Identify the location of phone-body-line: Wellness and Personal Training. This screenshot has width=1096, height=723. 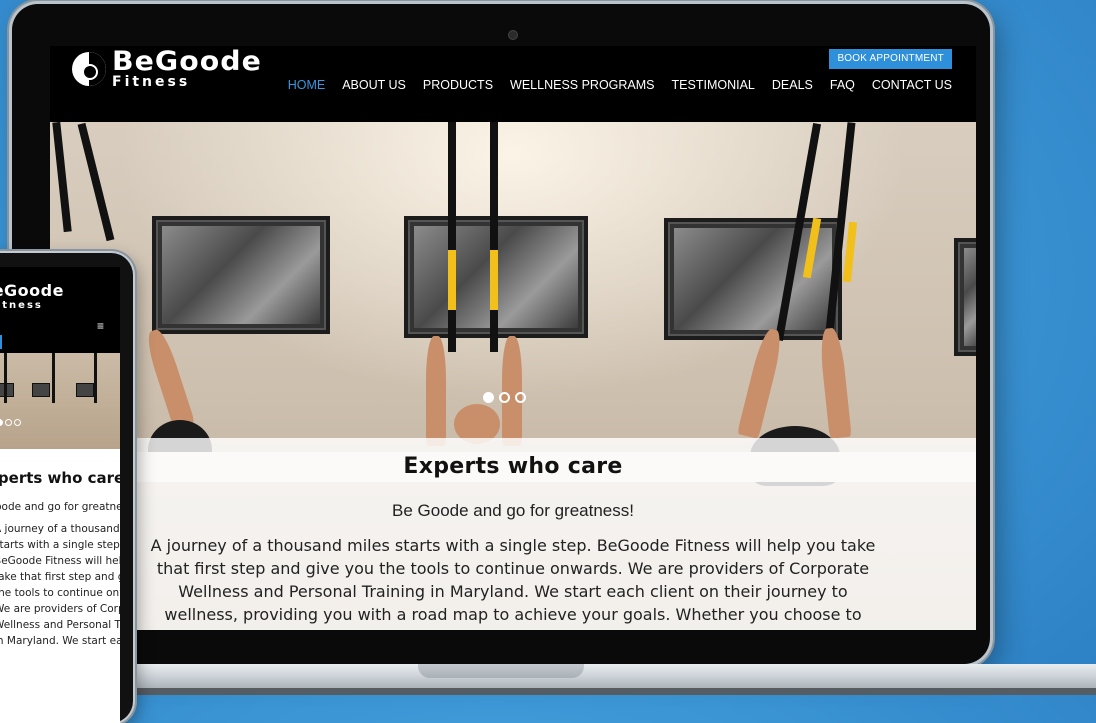
(60, 625).